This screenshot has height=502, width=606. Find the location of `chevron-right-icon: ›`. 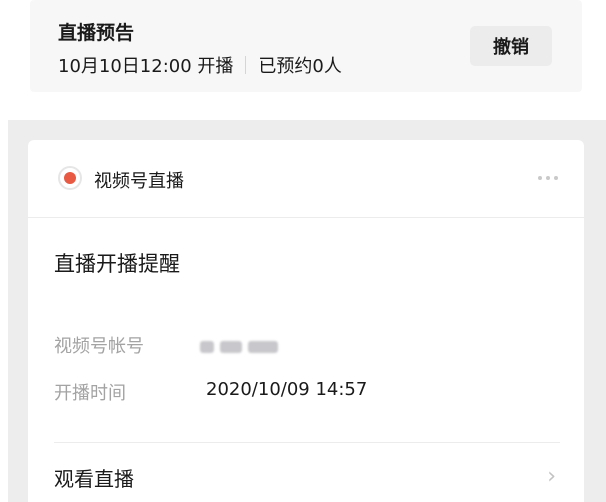

chevron-right-icon: › is located at coordinates (551, 476).